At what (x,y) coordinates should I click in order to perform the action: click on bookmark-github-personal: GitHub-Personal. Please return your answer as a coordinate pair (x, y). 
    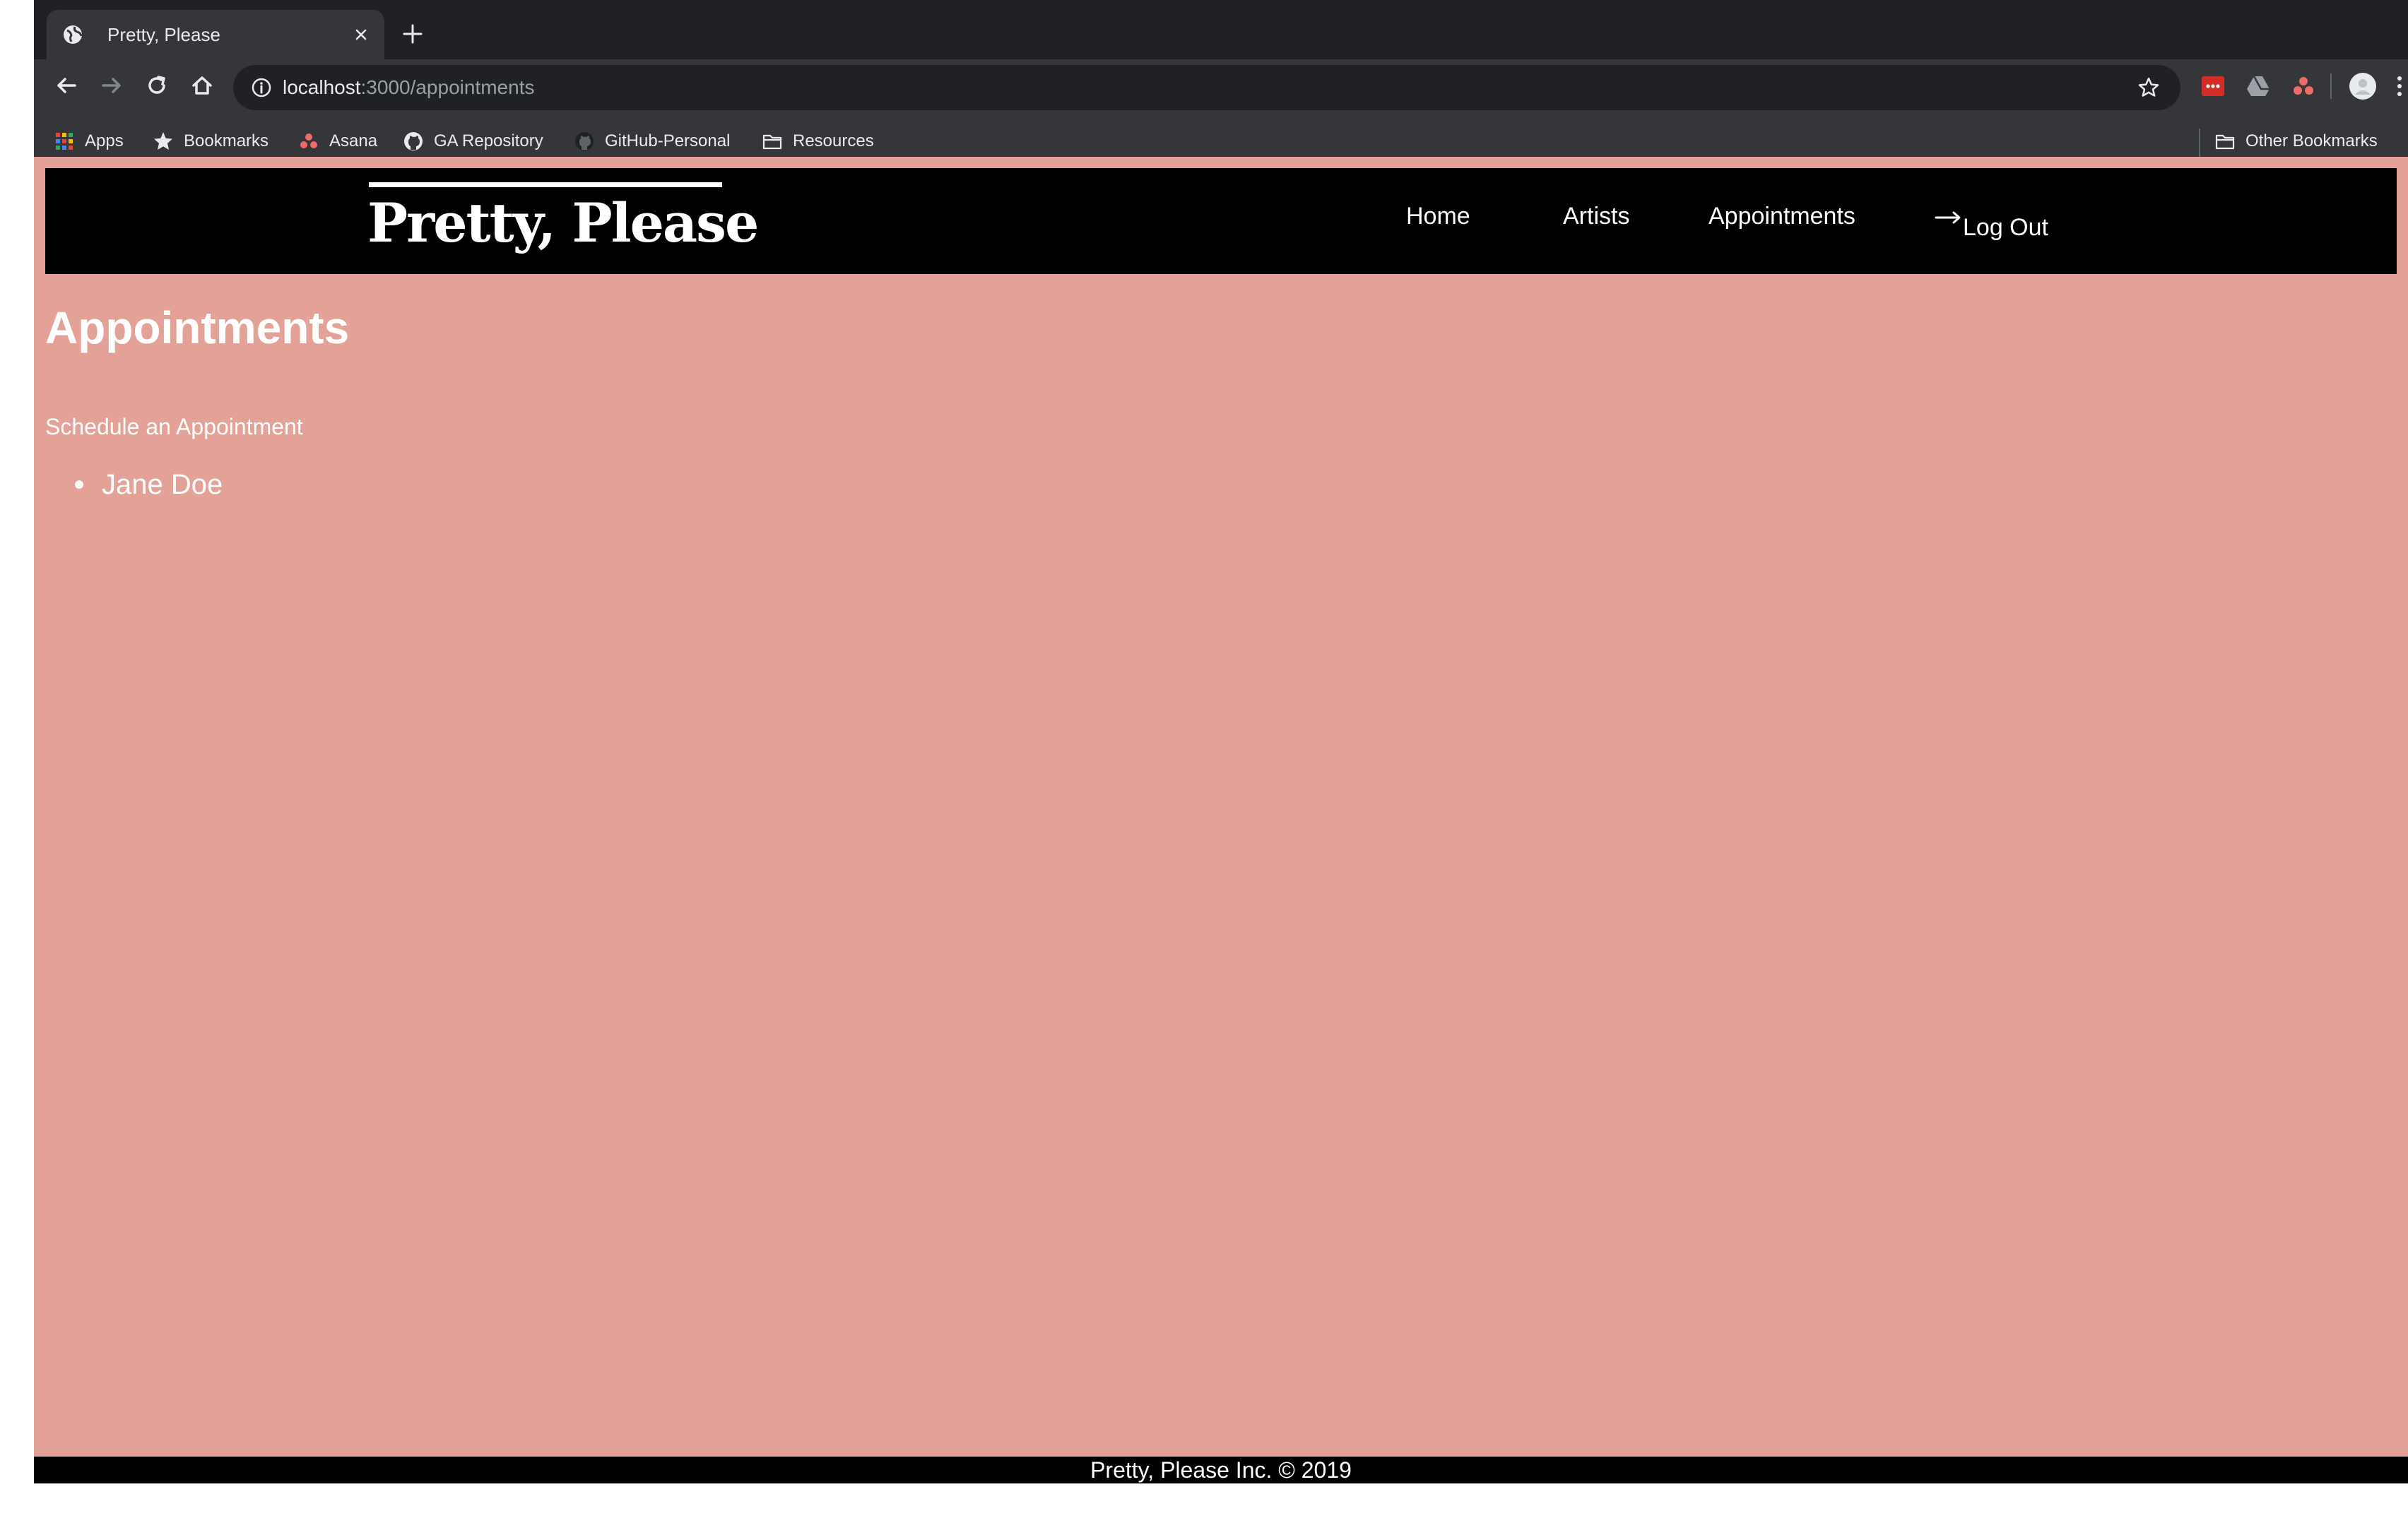
    Looking at the image, I should click on (652, 141).